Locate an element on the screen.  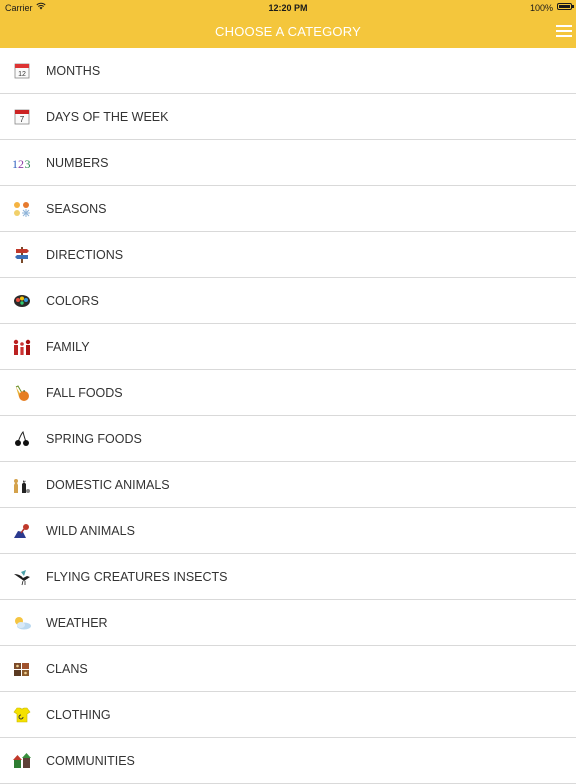
category-label: WEATHER is located at coordinates (77, 623).